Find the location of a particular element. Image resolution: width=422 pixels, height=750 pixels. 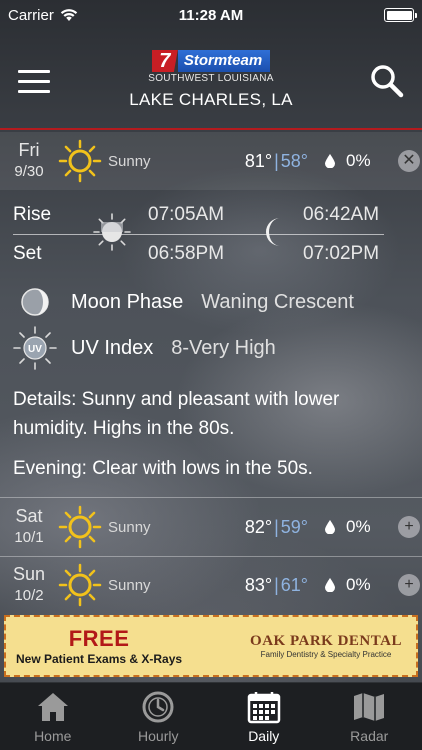

evening-text: Evening: Clear with lows in the 50s. is located at coordinates (163, 468).